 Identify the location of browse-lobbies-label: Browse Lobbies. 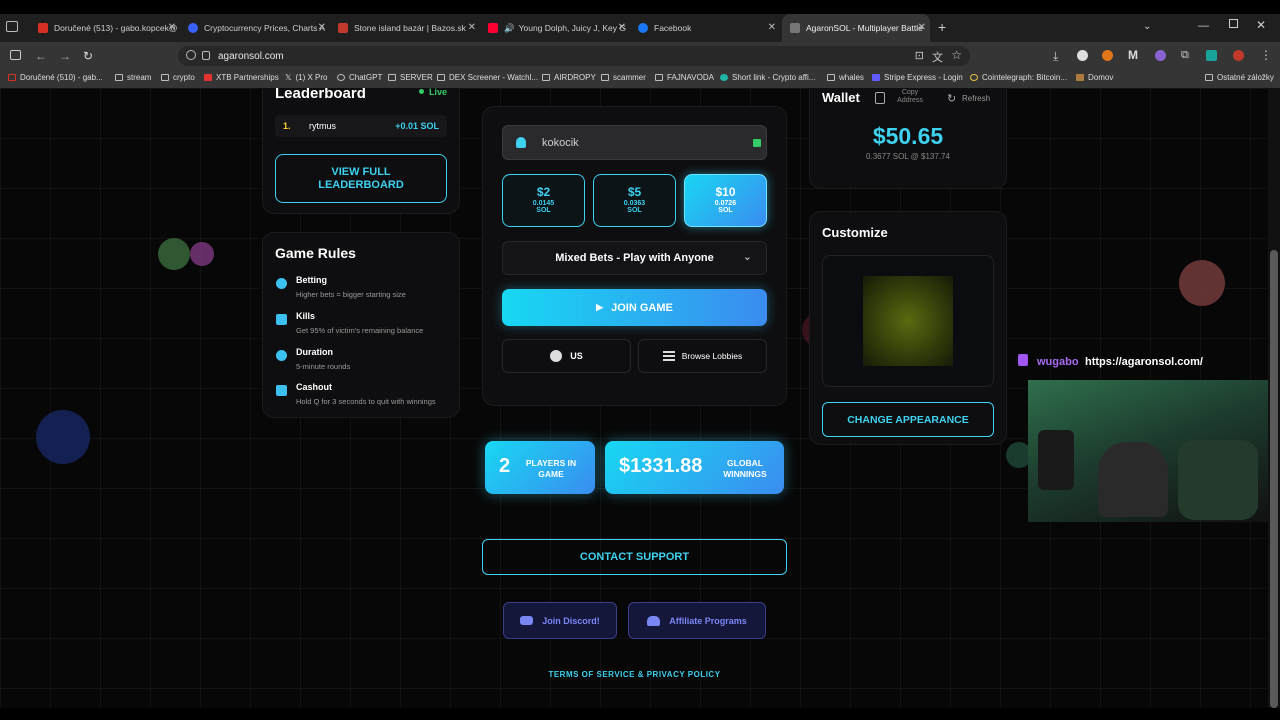
(712, 356).